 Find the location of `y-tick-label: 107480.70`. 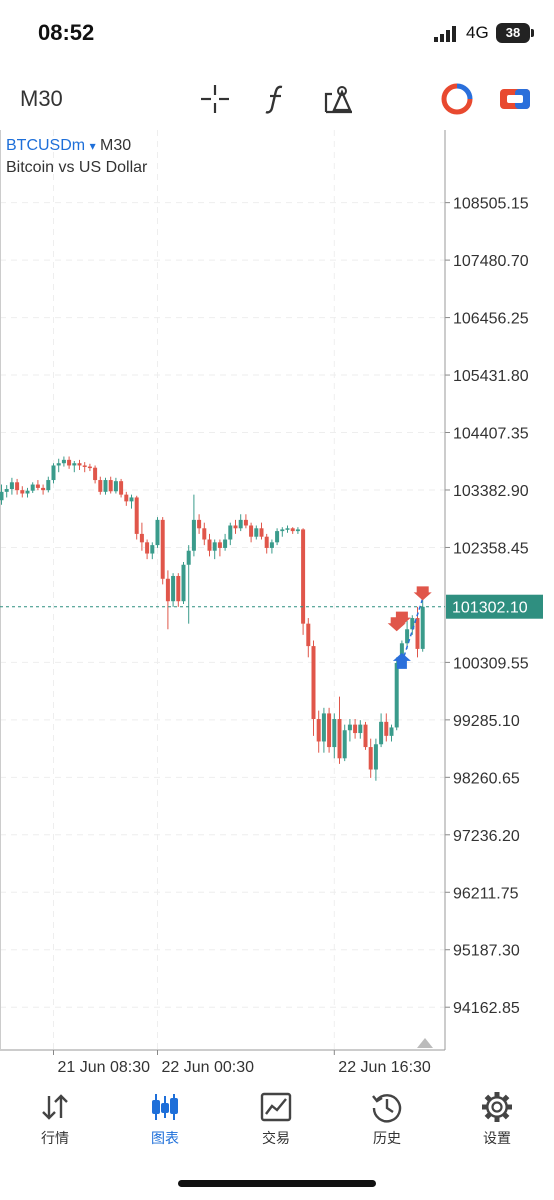

y-tick-label: 107480.70 is located at coordinates (491, 261).